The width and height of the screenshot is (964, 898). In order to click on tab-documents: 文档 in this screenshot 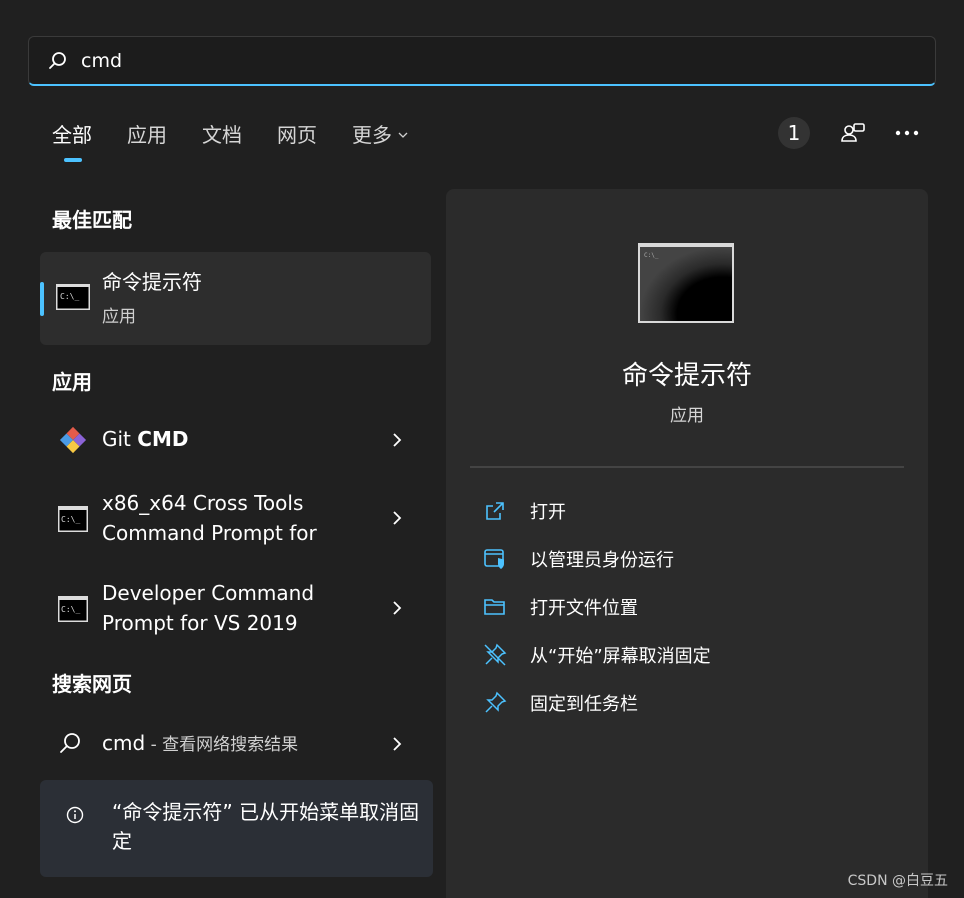, I will do `click(222, 135)`.